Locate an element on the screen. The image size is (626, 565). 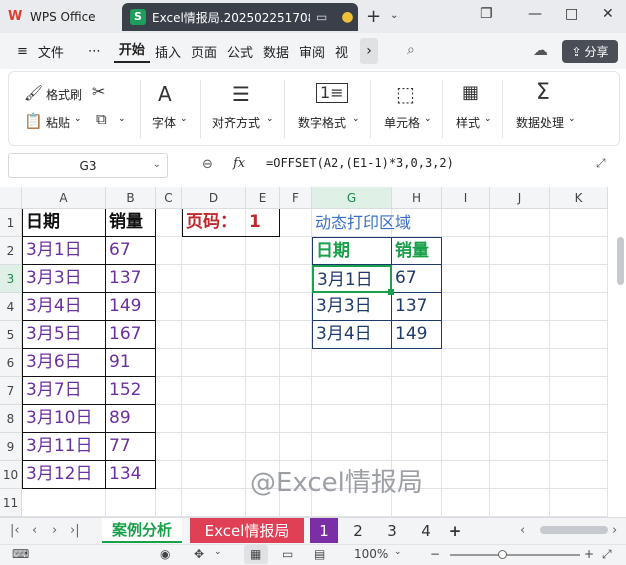
dynamic-area-title: 动态打印区域 is located at coordinates (361, 223).